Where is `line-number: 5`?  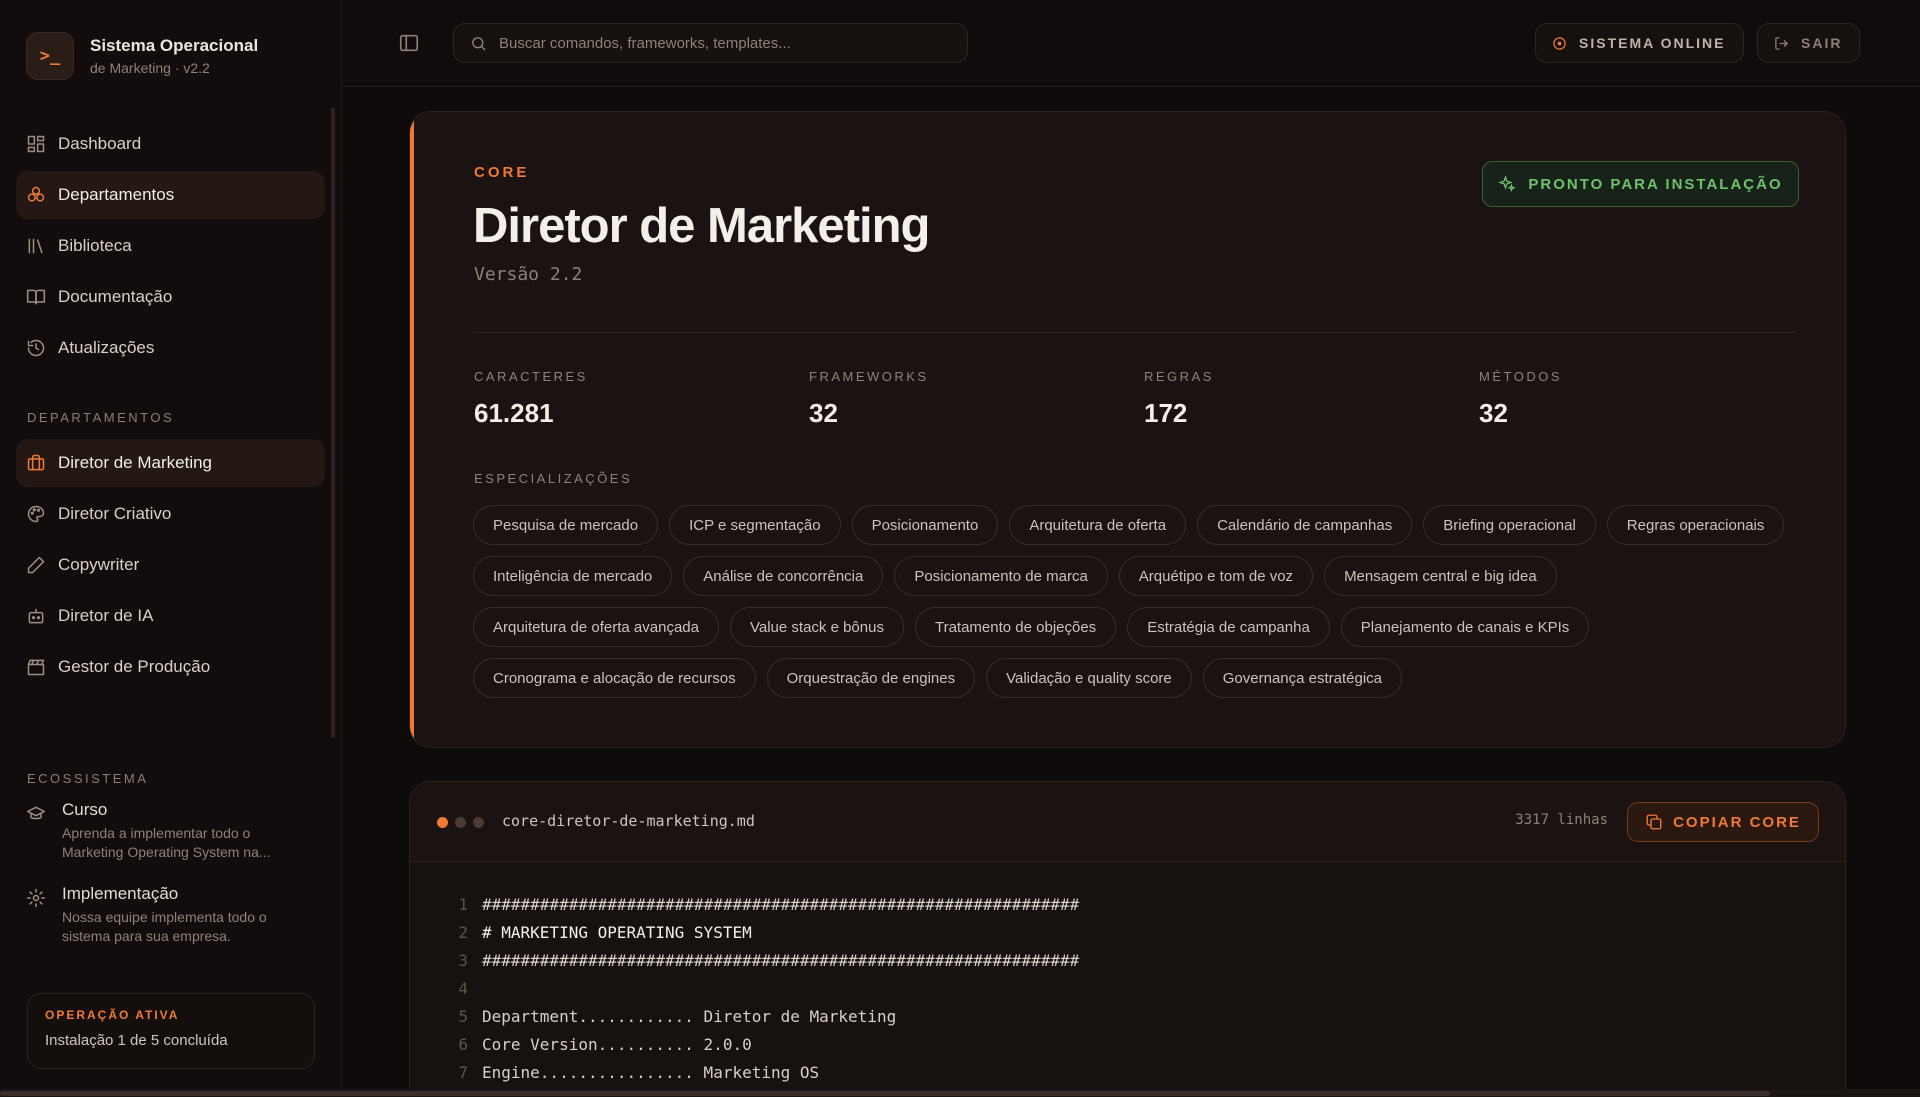 line-number: 5 is located at coordinates (463, 1016).